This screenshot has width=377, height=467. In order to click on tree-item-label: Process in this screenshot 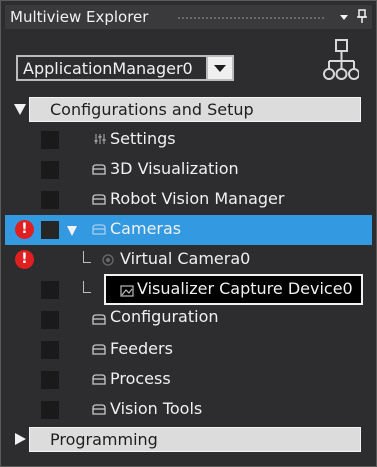, I will do `click(140, 378)`.